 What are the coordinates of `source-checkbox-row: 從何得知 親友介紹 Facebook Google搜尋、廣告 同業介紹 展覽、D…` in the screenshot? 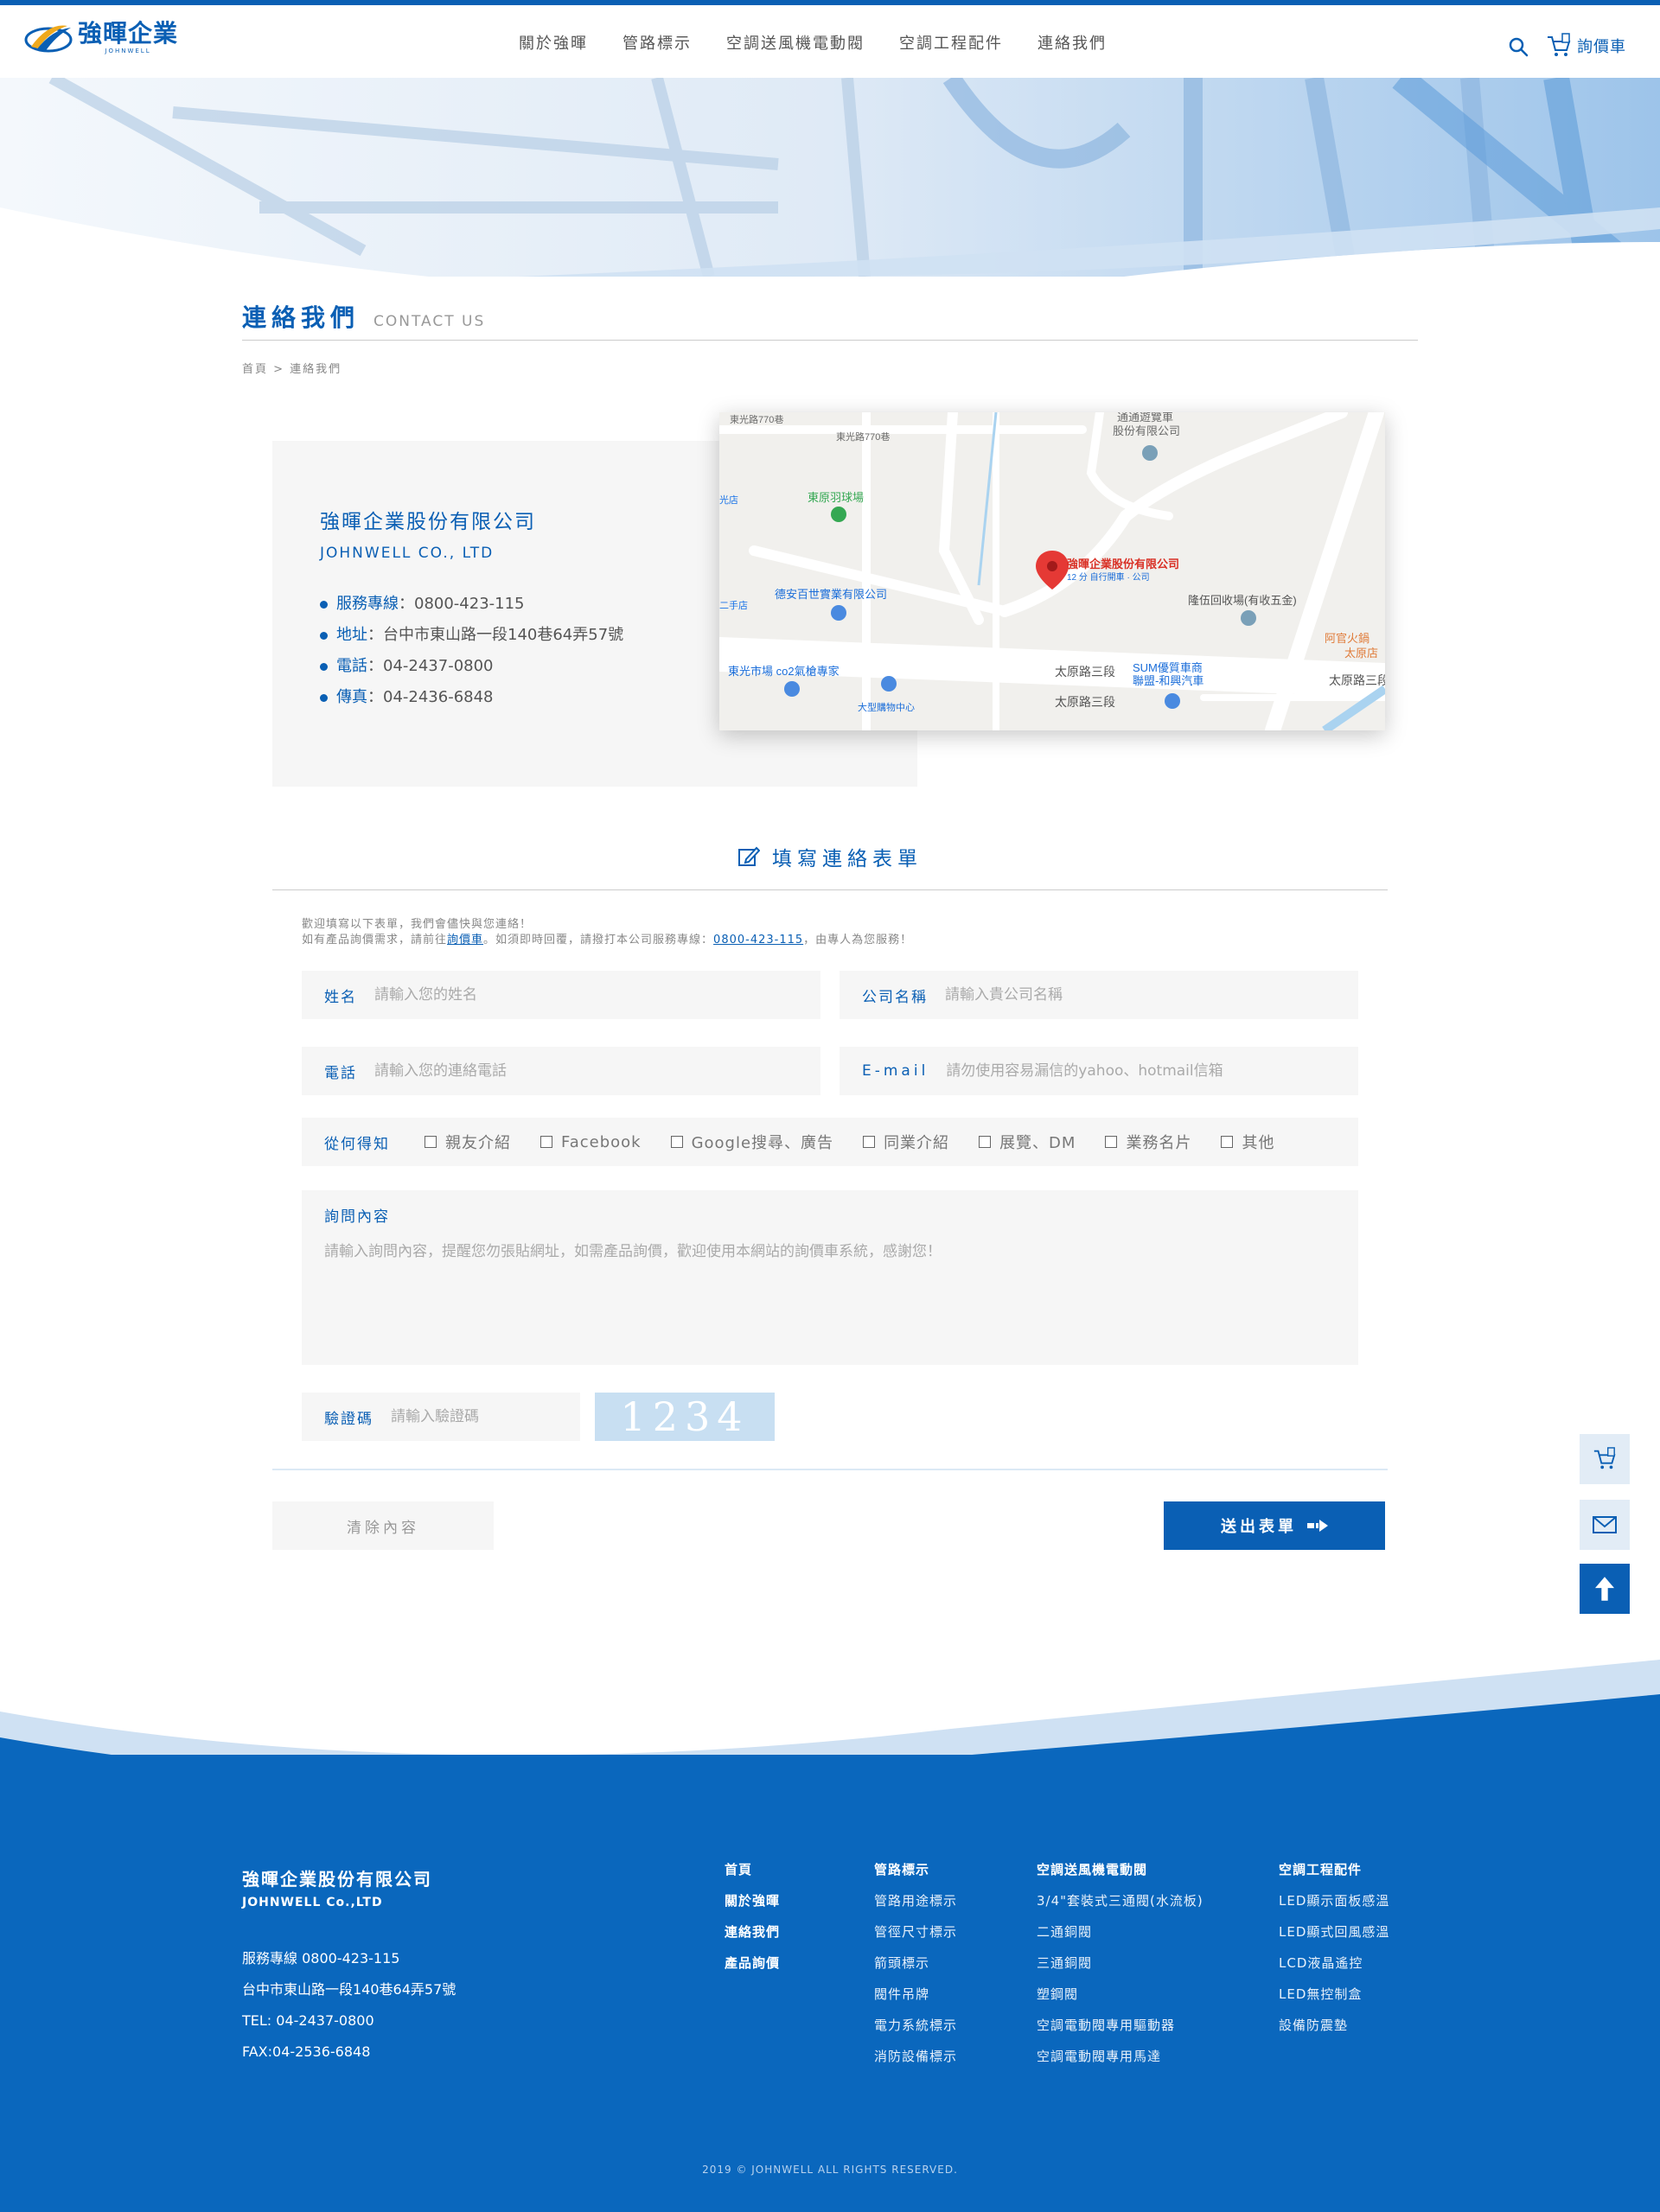 It's located at (830, 1142).